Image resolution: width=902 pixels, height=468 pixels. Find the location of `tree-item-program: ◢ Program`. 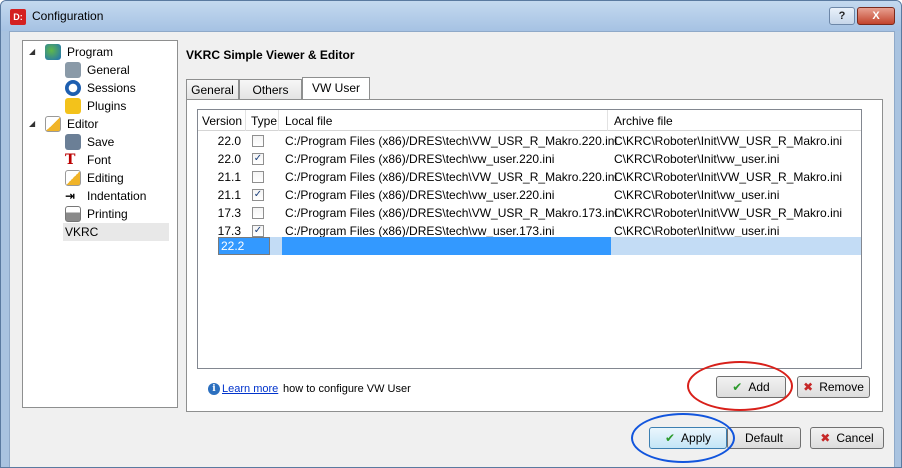

tree-item-program: ◢ Program is located at coordinates (99, 52).